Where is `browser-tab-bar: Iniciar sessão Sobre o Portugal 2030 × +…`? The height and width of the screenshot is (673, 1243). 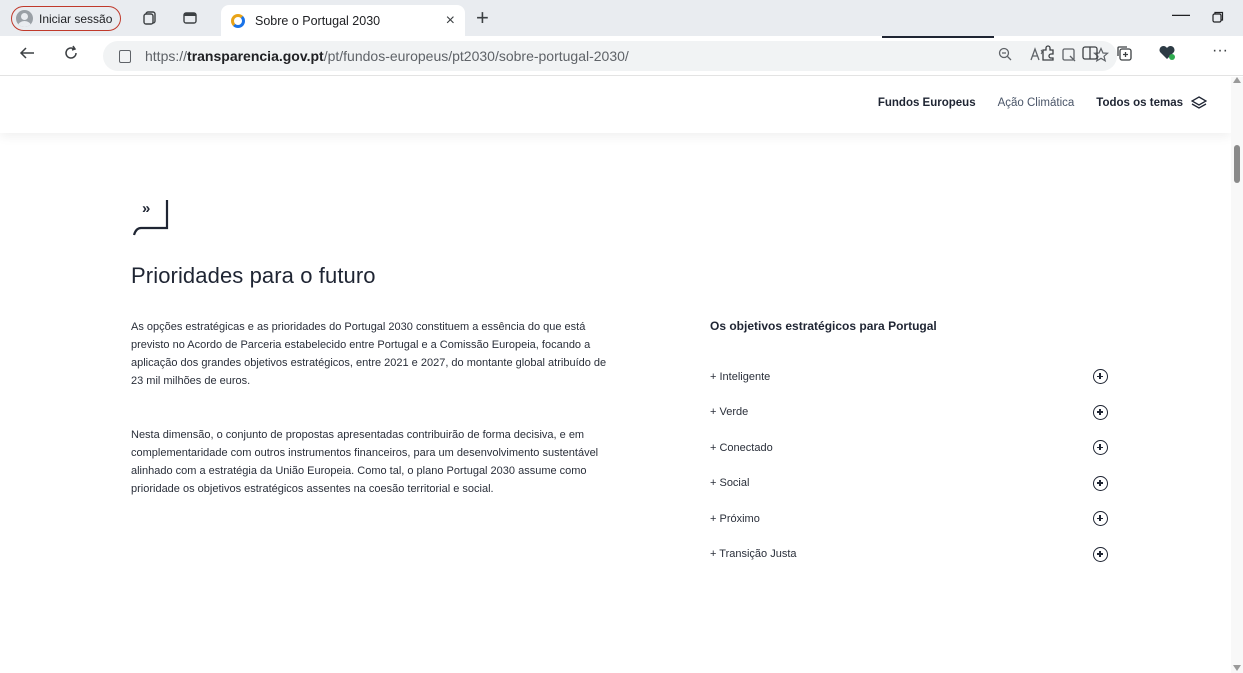 browser-tab-bar: Iniciar sessão Sobre o Portugal 2030 × +… is located at coordinates (621, 18).